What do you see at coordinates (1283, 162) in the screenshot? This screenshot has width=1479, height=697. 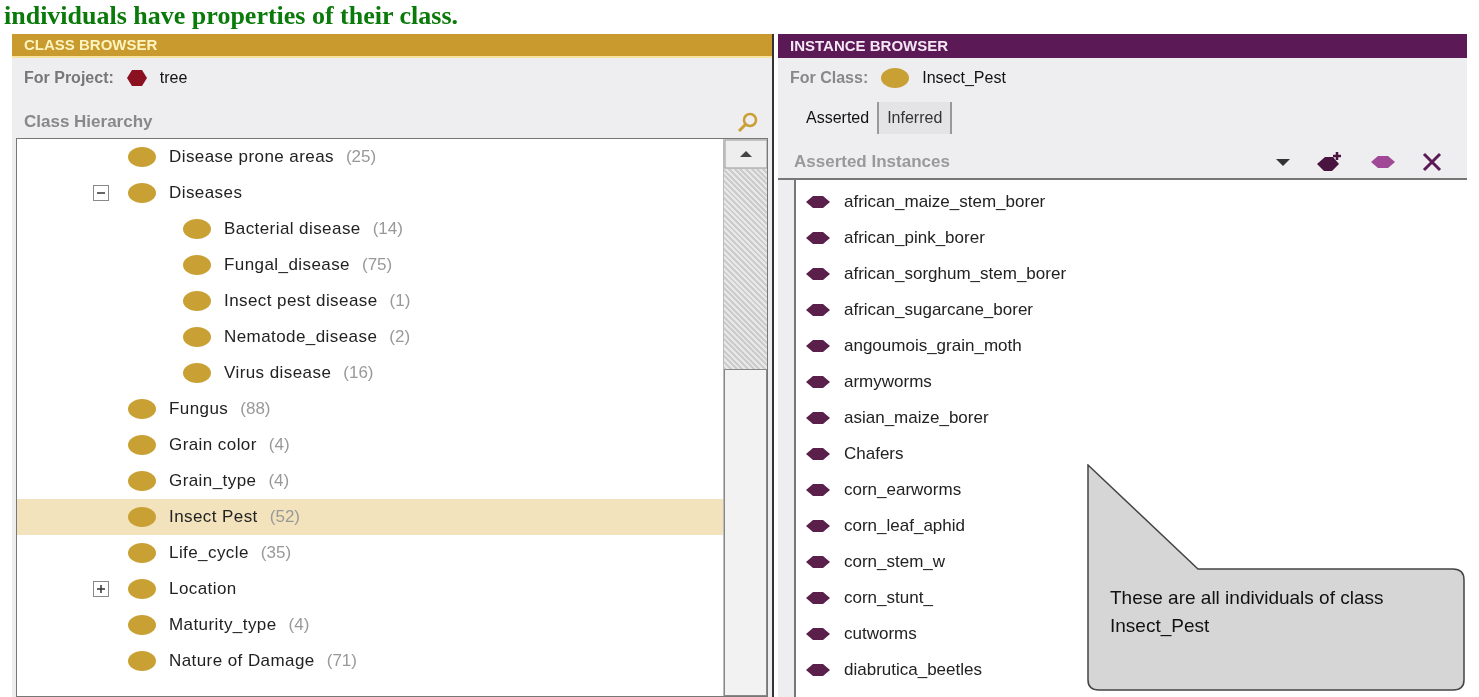 I see `dropdown-icon` at bounding box center [1283, 162].